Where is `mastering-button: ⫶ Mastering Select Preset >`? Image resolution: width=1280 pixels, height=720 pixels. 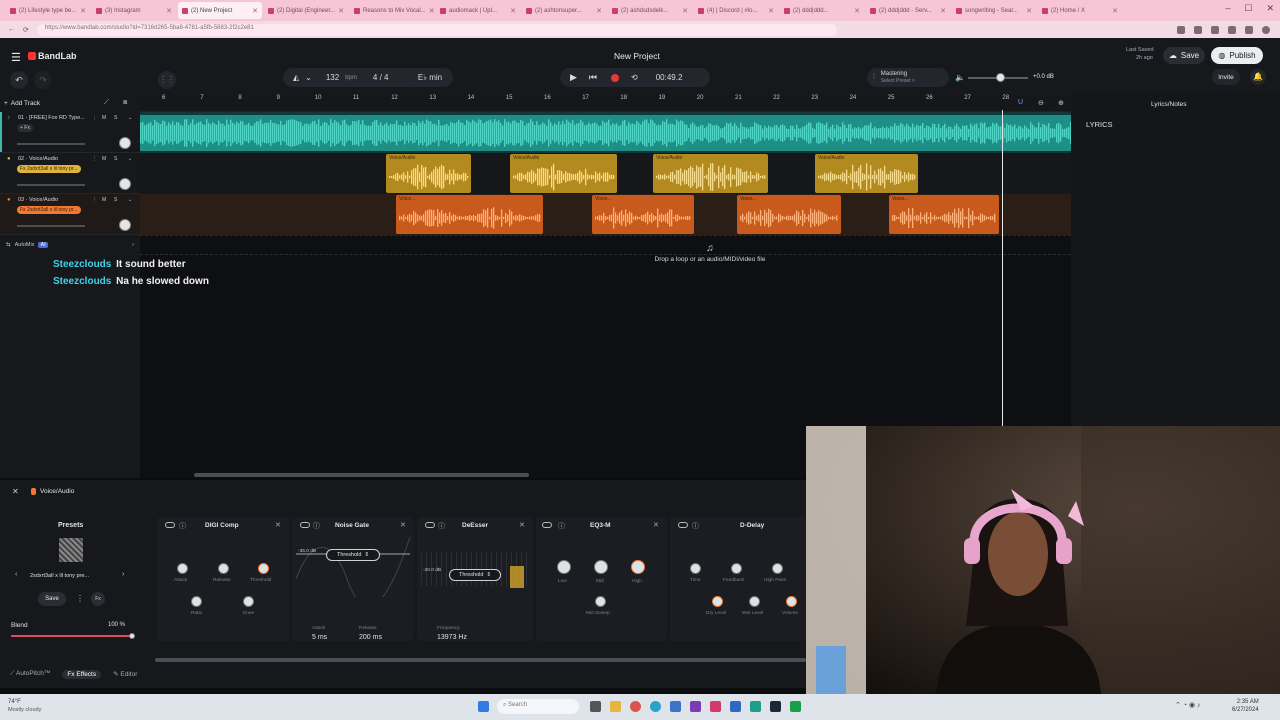
mastering-button: ⫶ Mastering Select Preset > is located at coordinates (908, 77).